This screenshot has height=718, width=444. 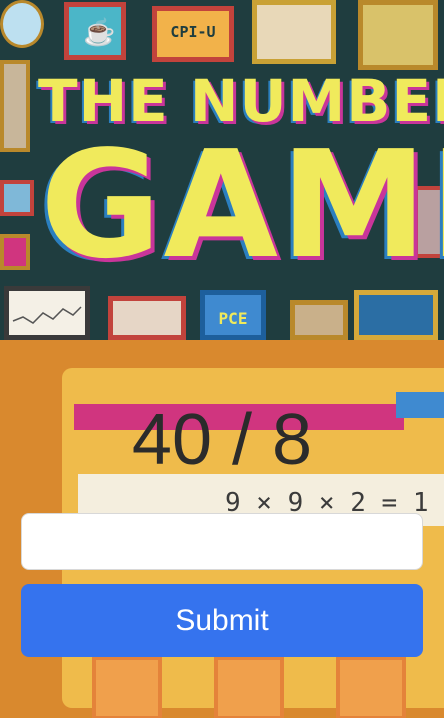 I want to click on small-chart-frame-left, so click(x=17, y=198).